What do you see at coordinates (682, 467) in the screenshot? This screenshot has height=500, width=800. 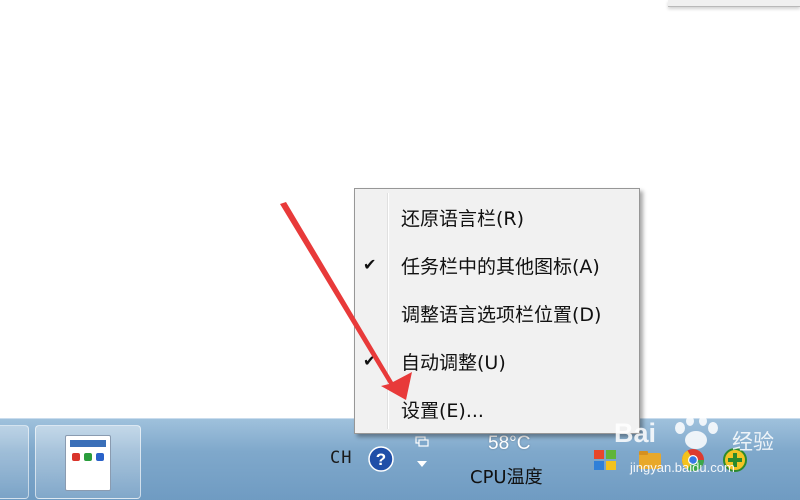 I see `watermark-url: jingyan.baidu.com` at bounding box center [682, 467].